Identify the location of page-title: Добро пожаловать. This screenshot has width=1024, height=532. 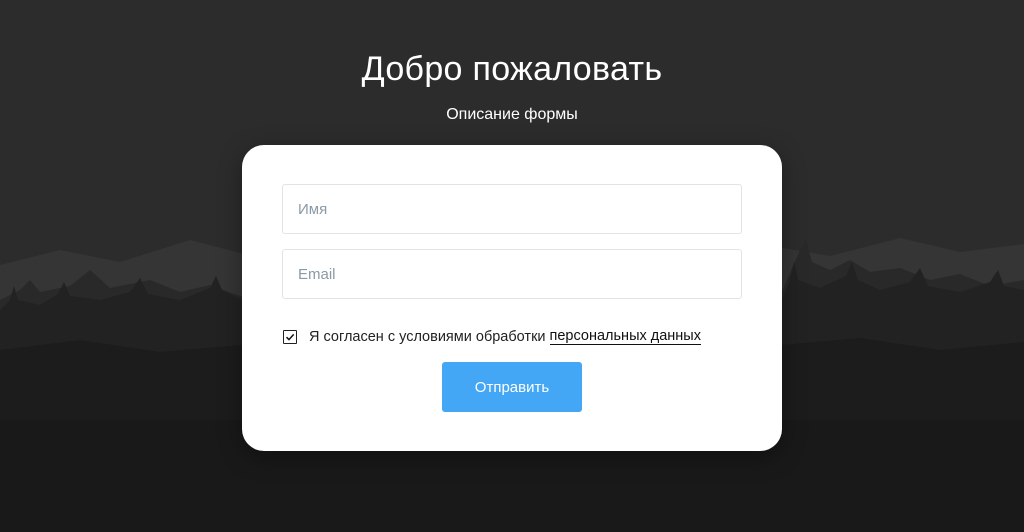
(512, 69).